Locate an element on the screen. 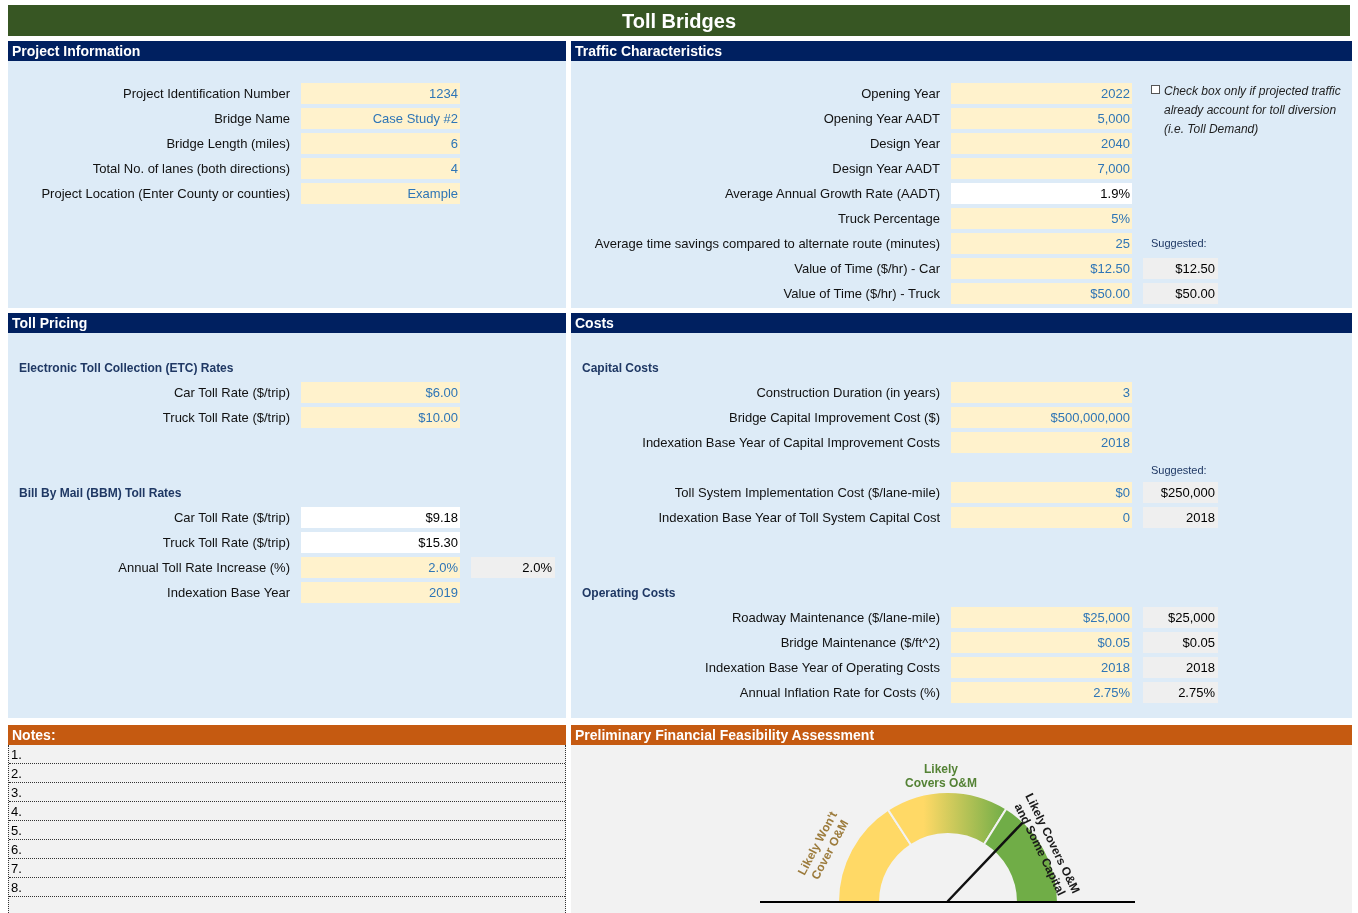 This screenshot has width=1358, height=913. input-field: 2022 is located at coordinates (1041, 93).